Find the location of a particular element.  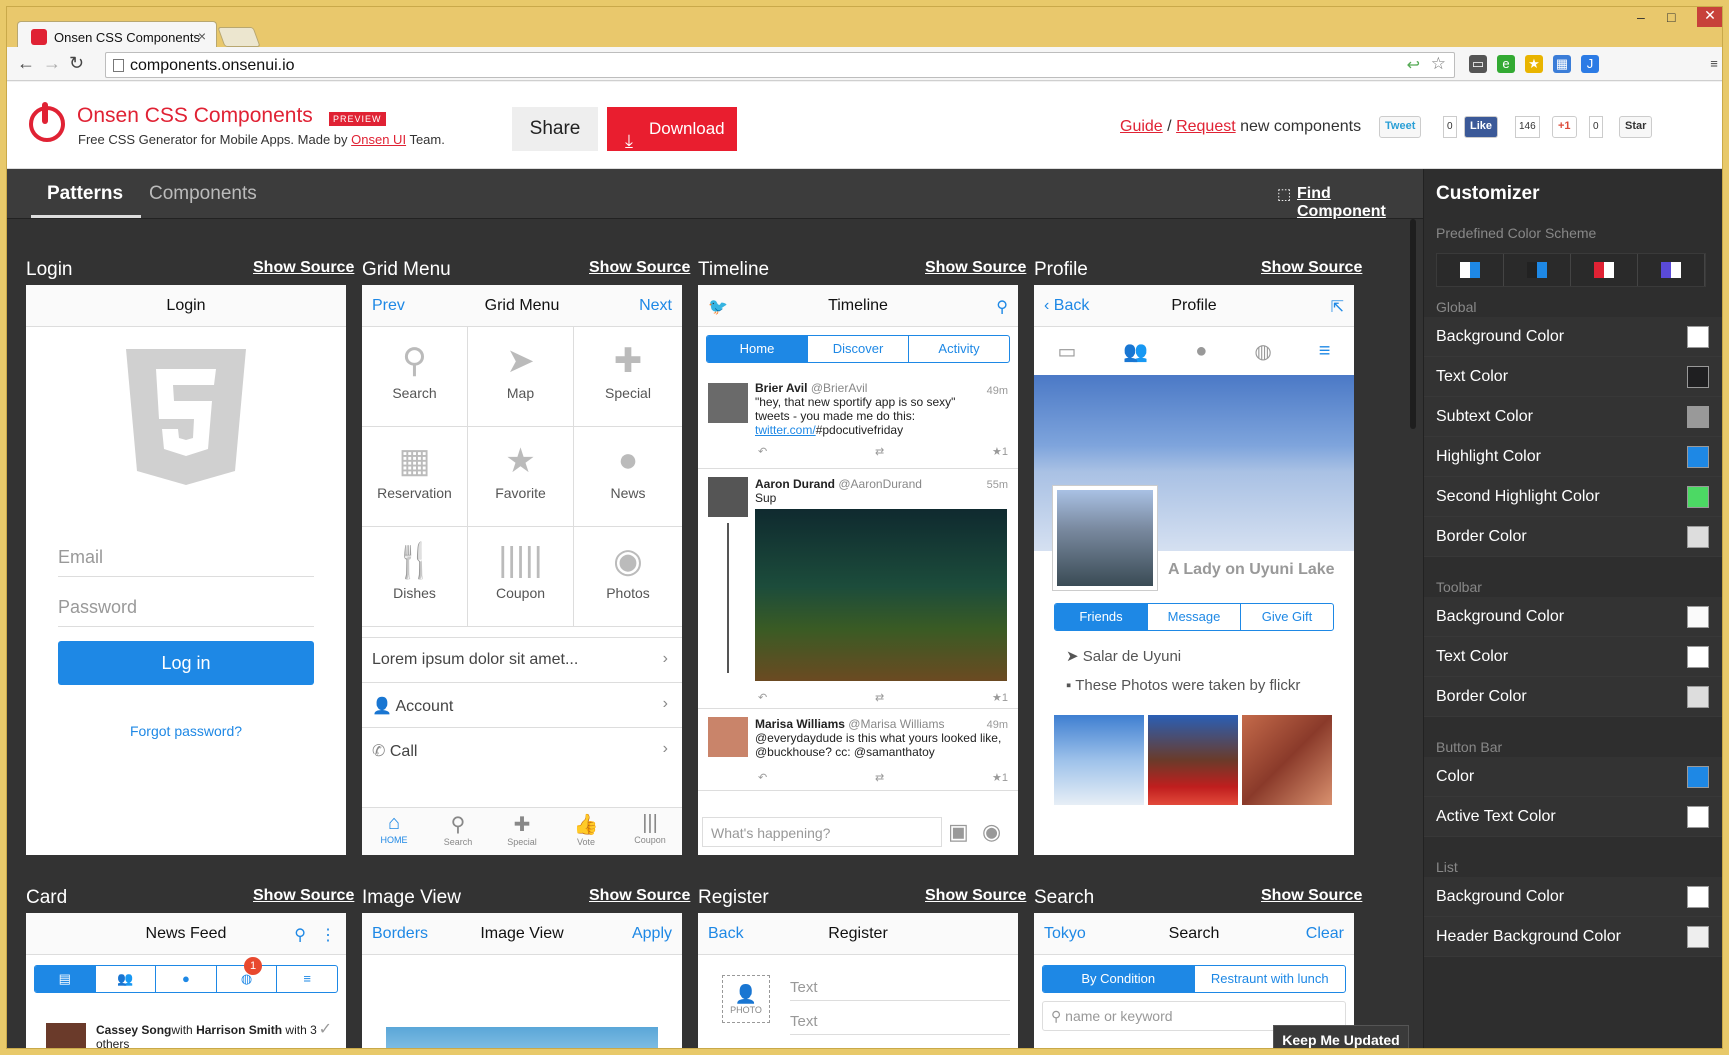

external-link-icon: ⇱ is located at coordinates (1337, 307).